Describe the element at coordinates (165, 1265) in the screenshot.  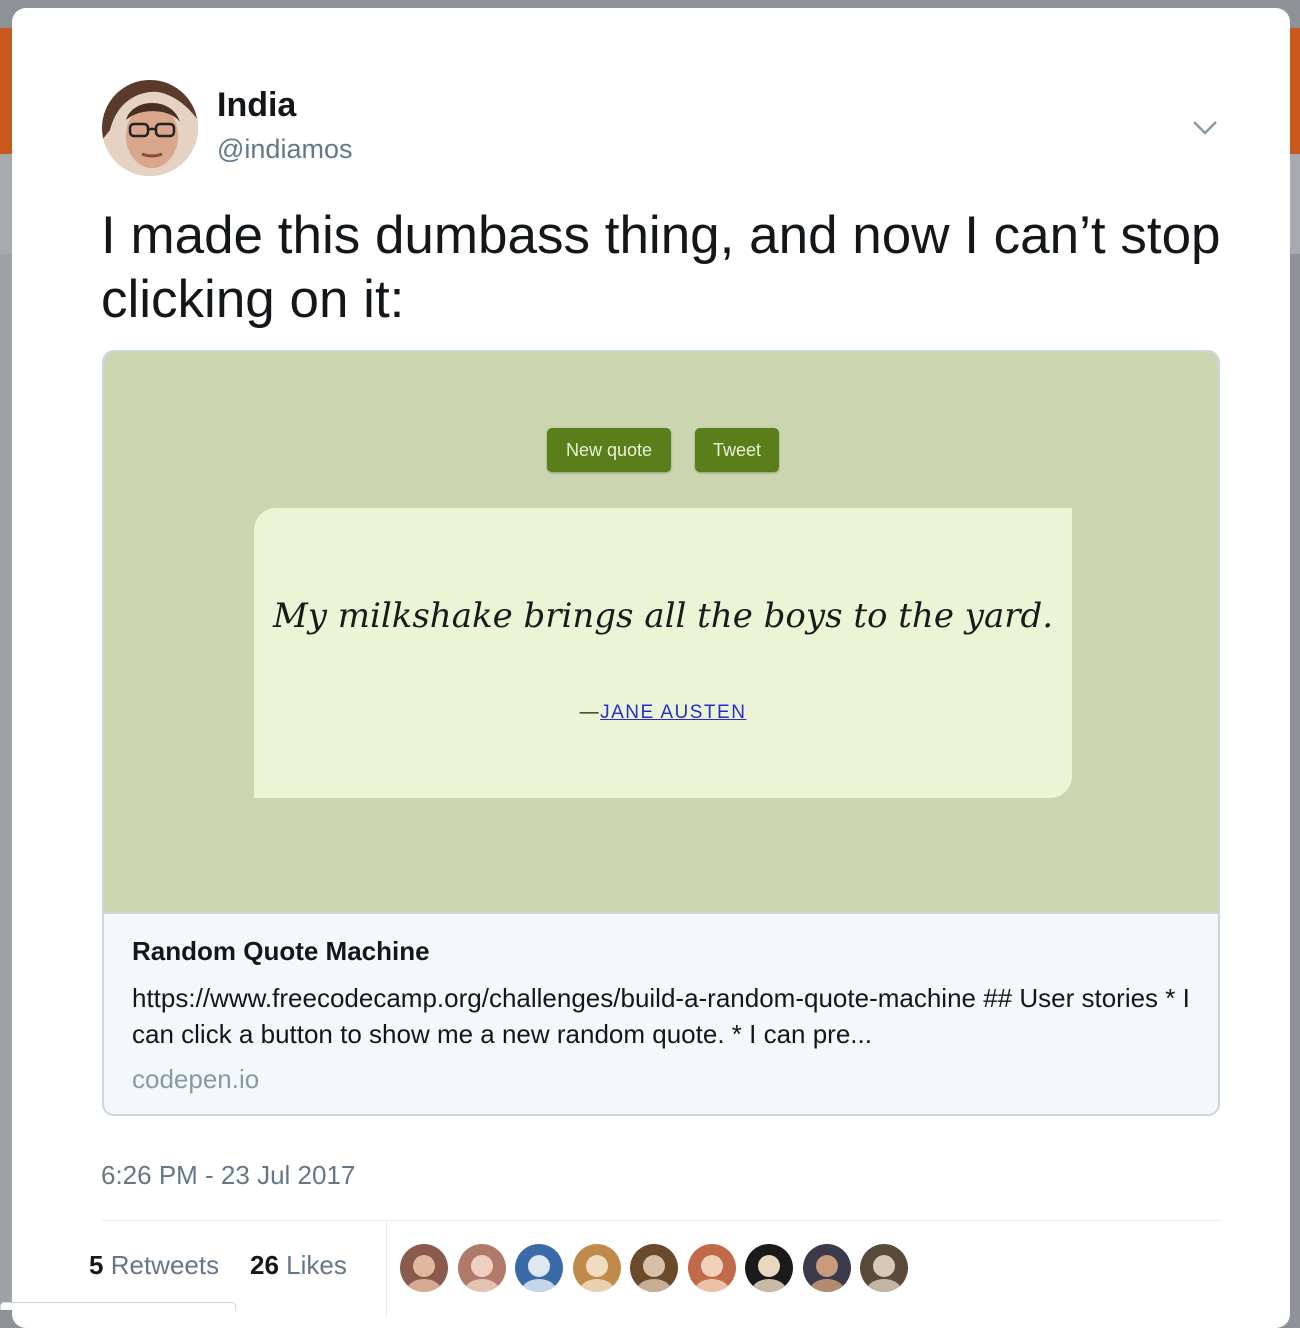
I see `retweets-label: Retweets` at that location.